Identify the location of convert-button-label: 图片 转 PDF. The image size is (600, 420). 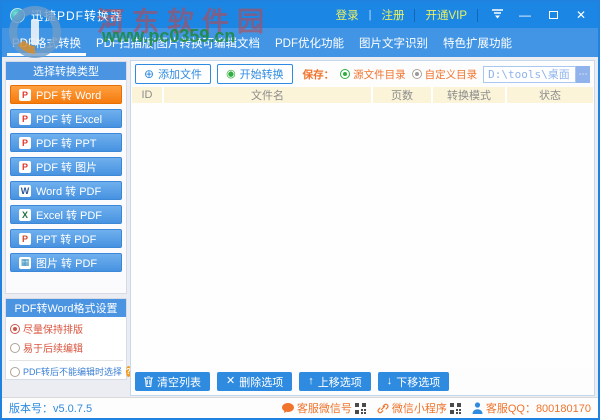
(67, 263).